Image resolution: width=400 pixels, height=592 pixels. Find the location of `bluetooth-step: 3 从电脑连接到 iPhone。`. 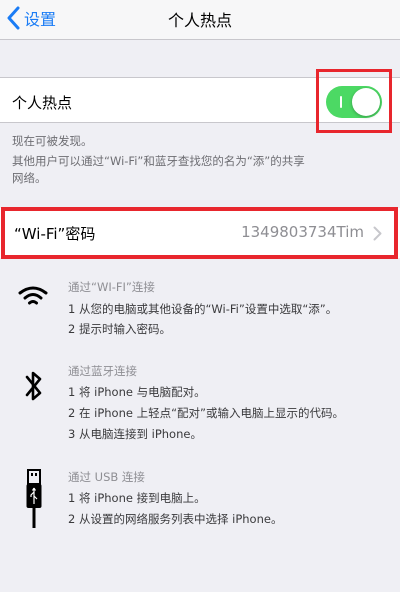

bluetooth-step: 3 从电脑连接到 iPhone。 is located at coordinates (135, 434).